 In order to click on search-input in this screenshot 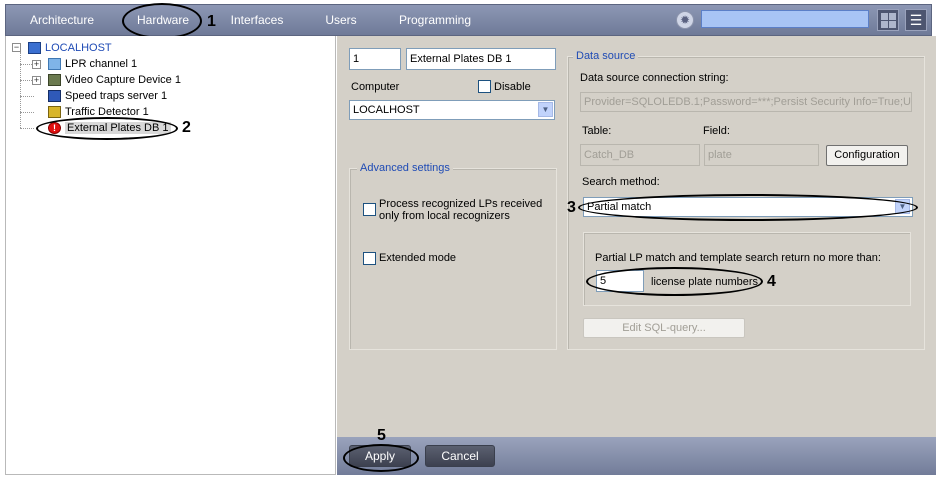, I will do `click(785, 19)`.